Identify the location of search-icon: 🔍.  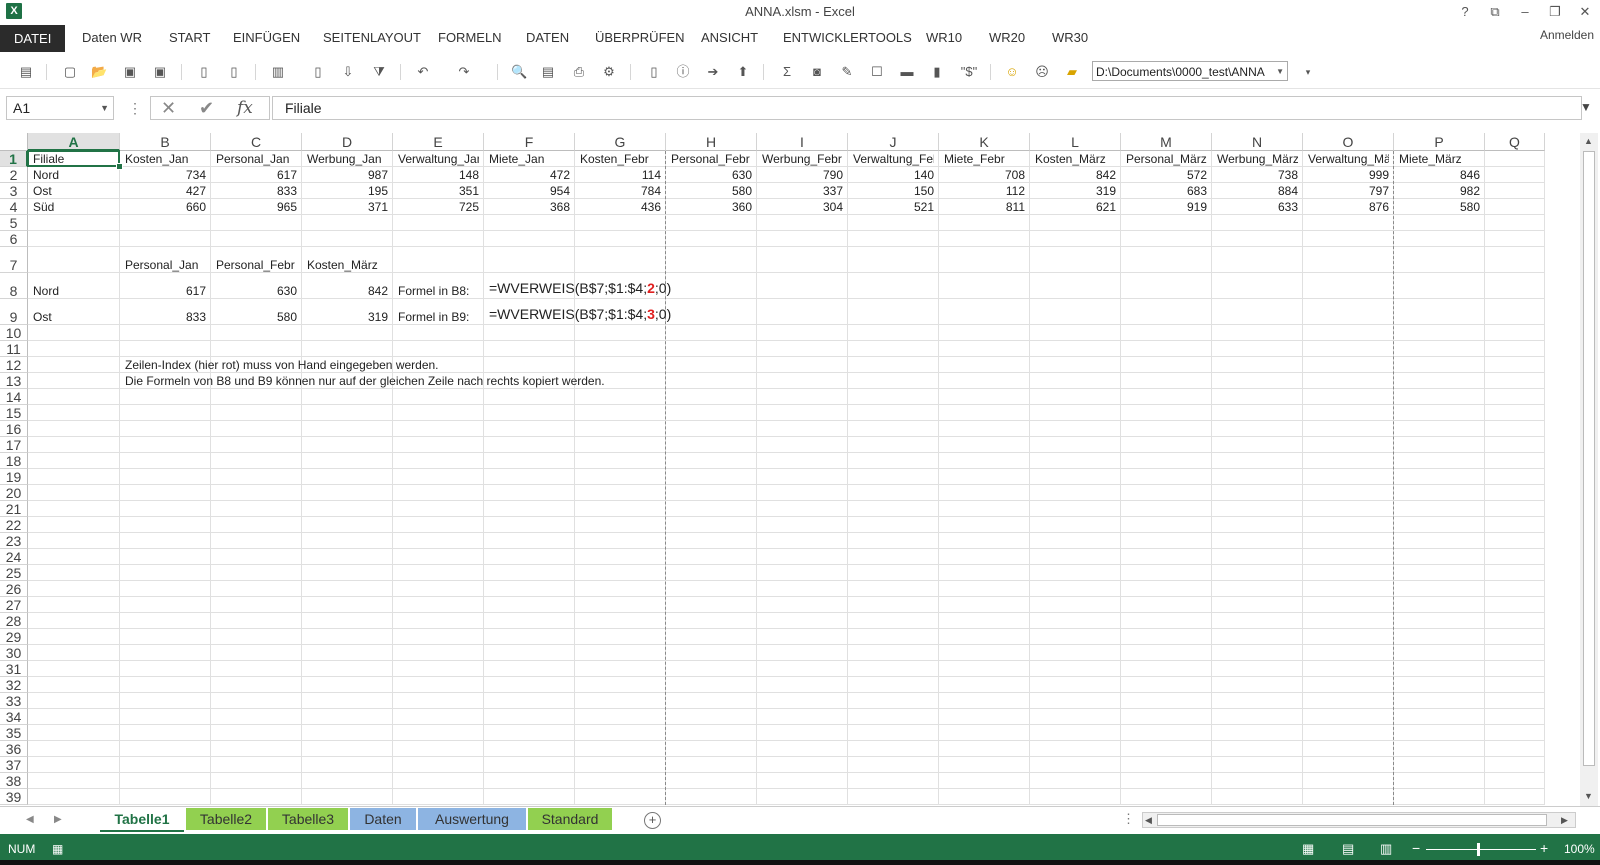
(519, 72).